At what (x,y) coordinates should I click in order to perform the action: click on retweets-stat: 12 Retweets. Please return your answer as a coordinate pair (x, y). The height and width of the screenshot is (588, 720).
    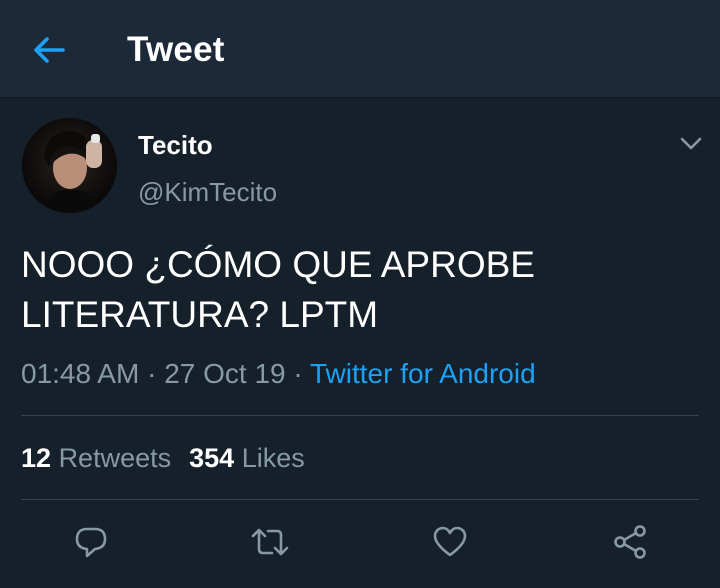
    Looking at the image, I should click on (96, 458).